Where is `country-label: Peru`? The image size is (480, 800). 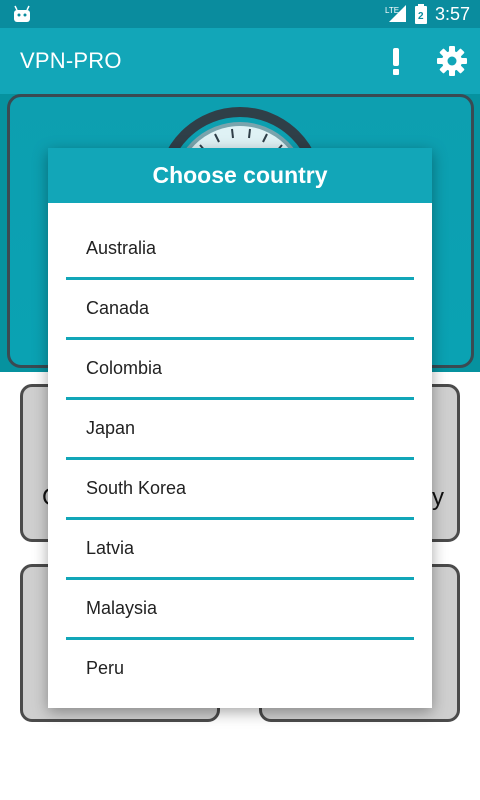
country-label: Peru is located at coordinates (105, 668).